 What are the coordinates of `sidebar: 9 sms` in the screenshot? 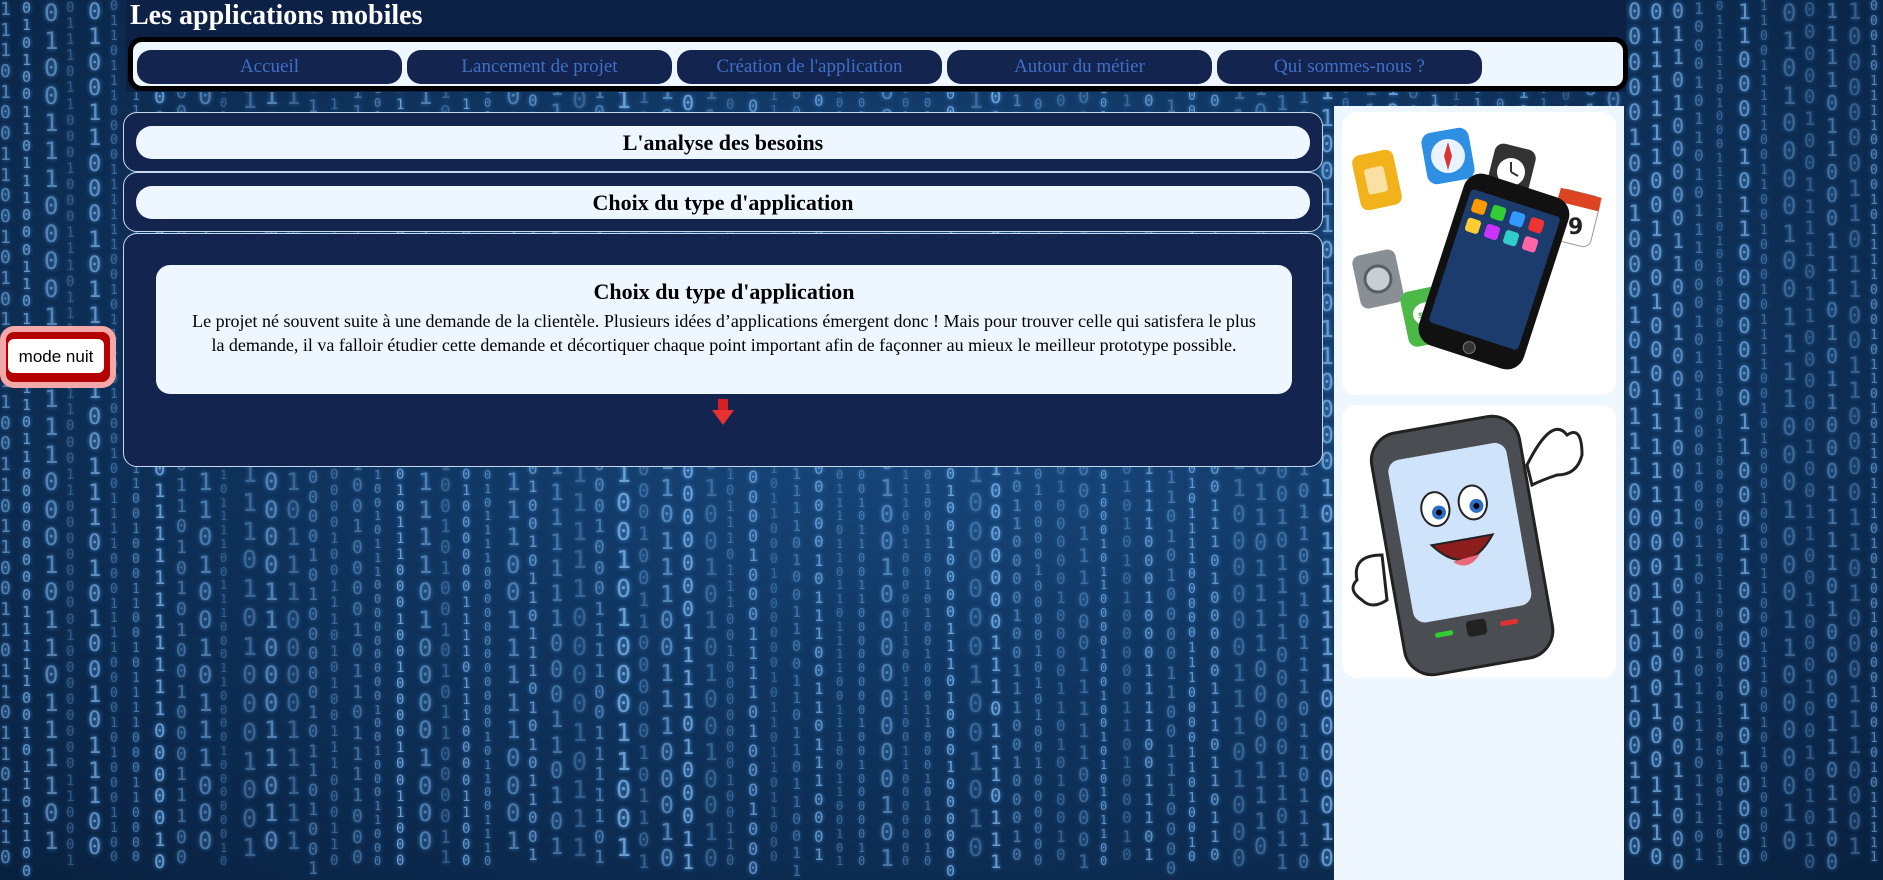 It's located at (1479, 493).